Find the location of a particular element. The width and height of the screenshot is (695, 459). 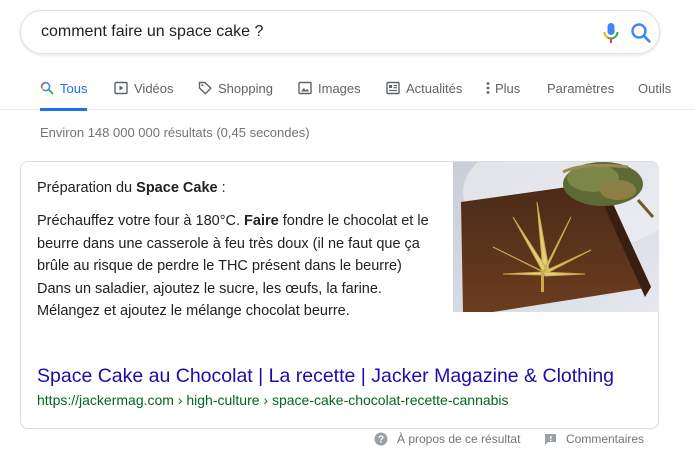

tab-news: Actualités is located at coordinates (424, 90).